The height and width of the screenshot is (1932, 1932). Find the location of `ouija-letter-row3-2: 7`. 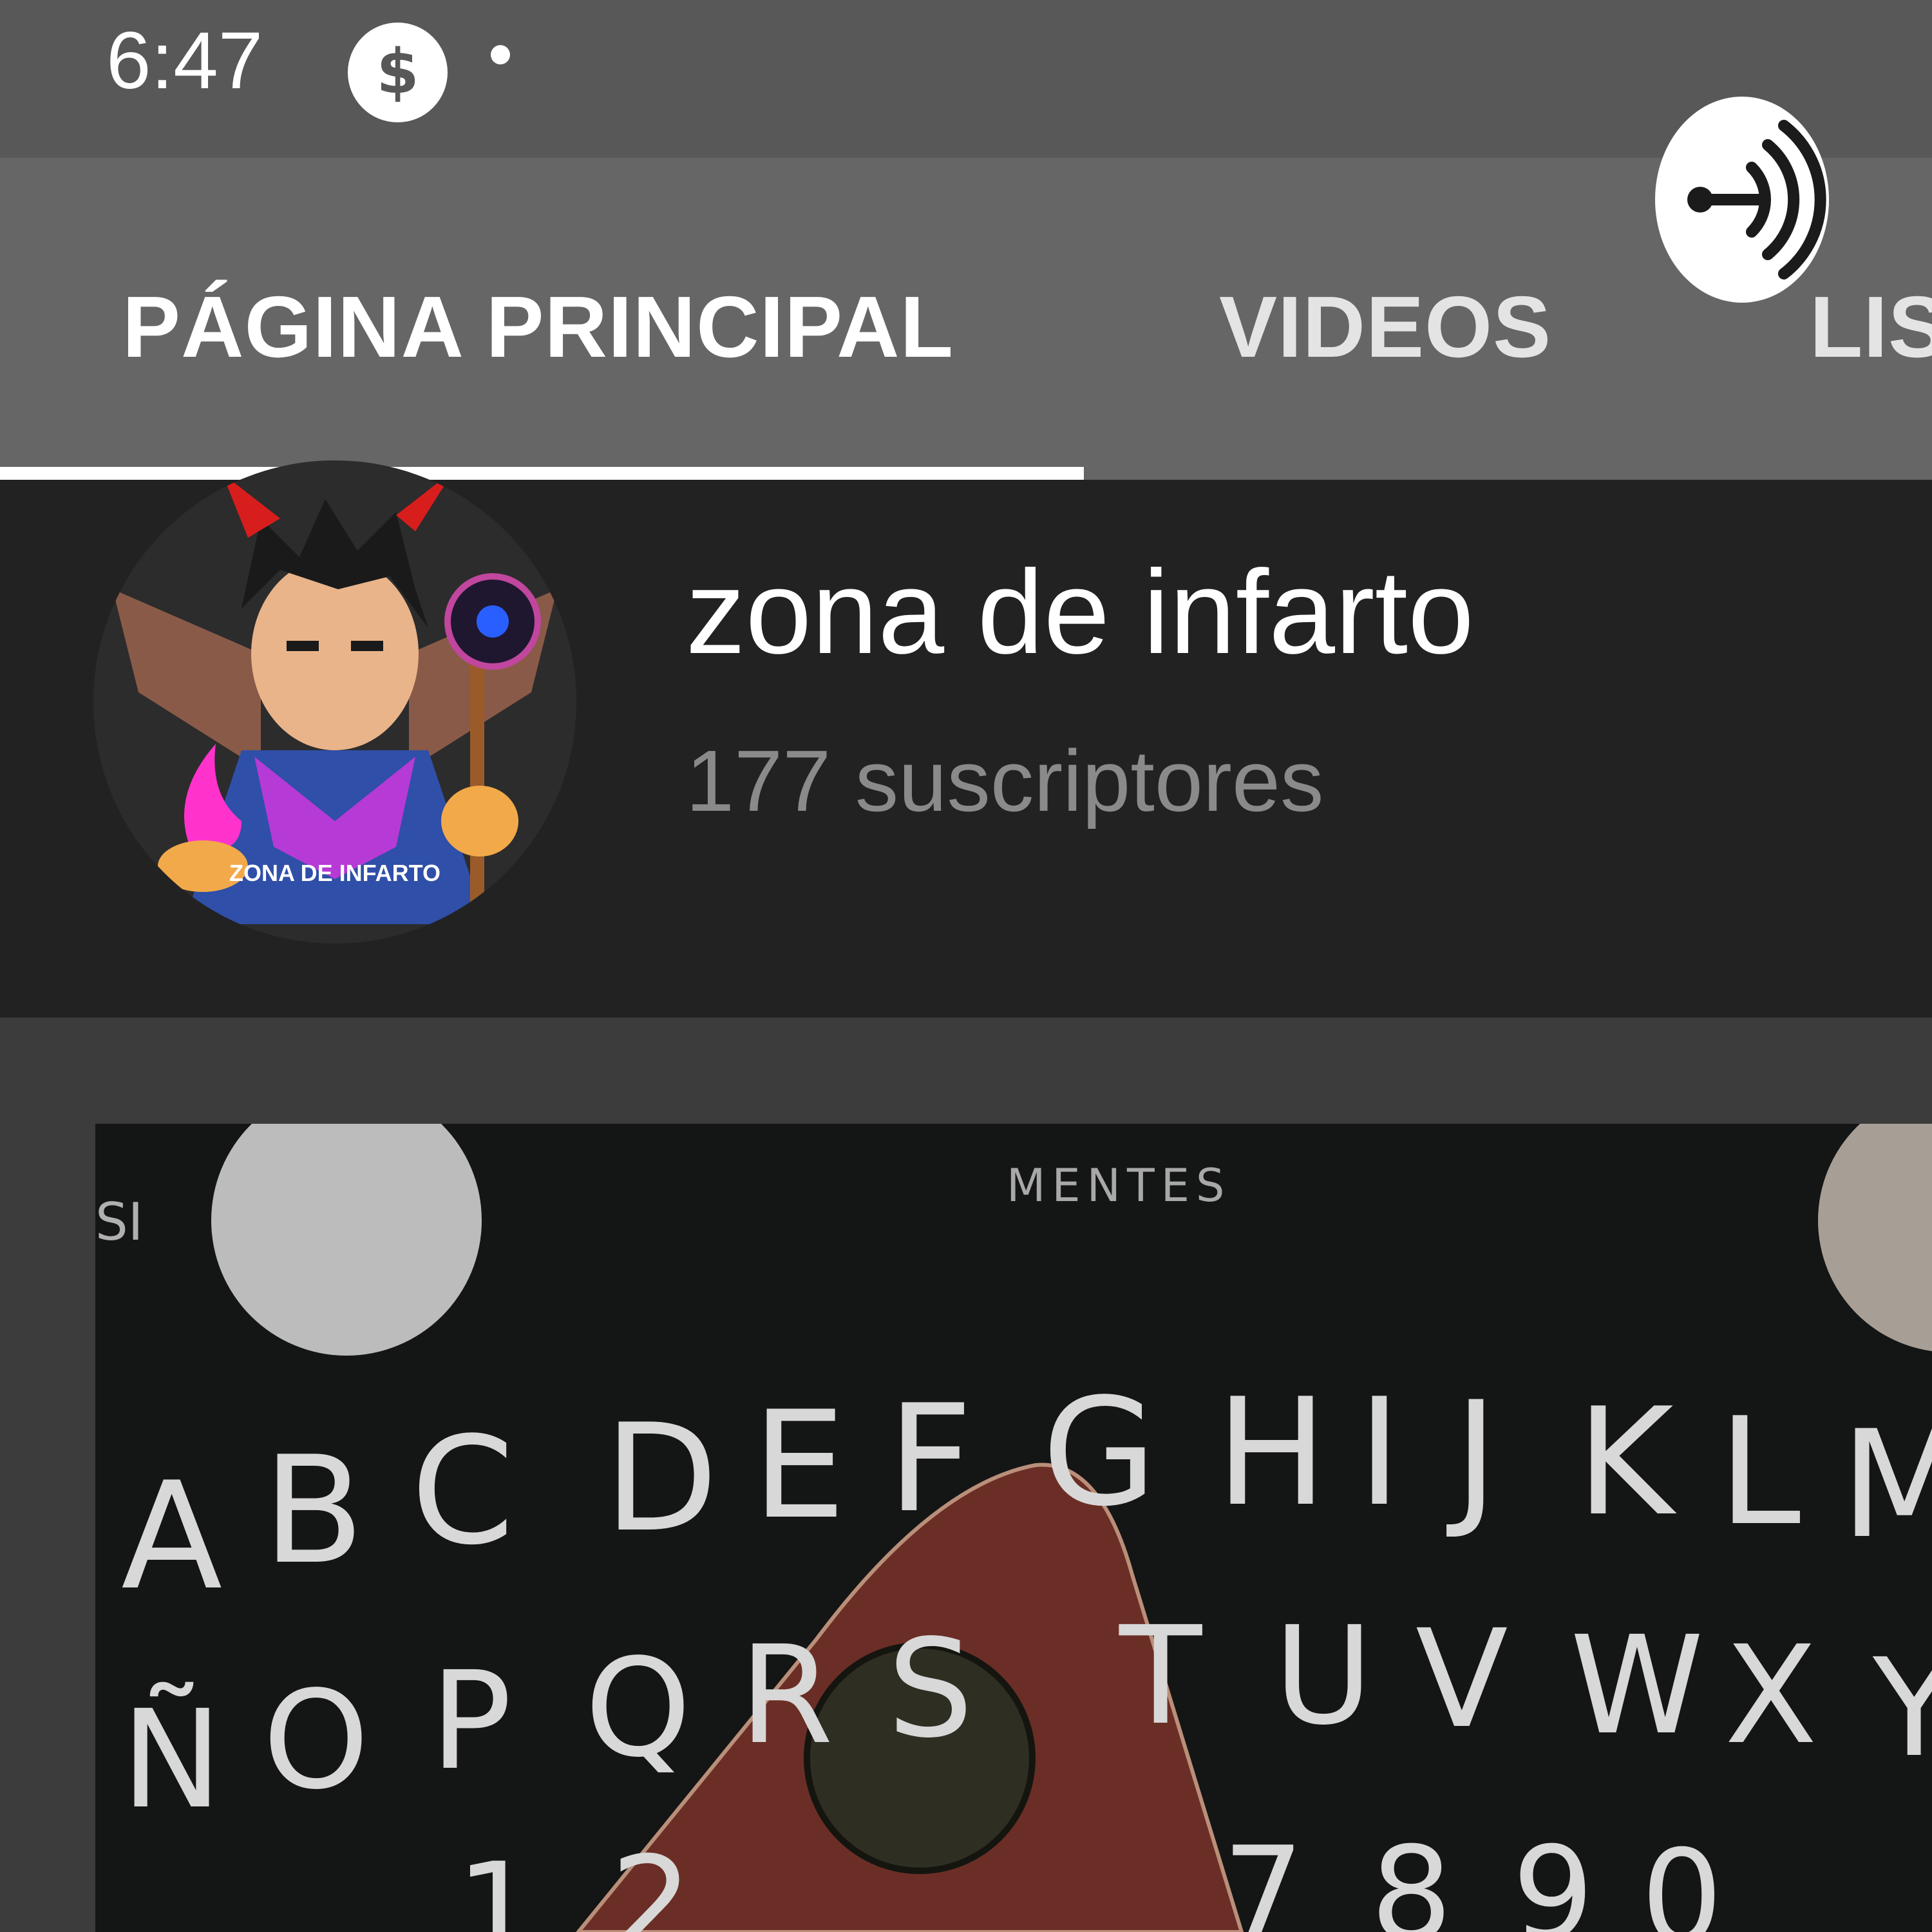

ouija-letter-row3-2: 7 is located at coordinates (1263, 1876).